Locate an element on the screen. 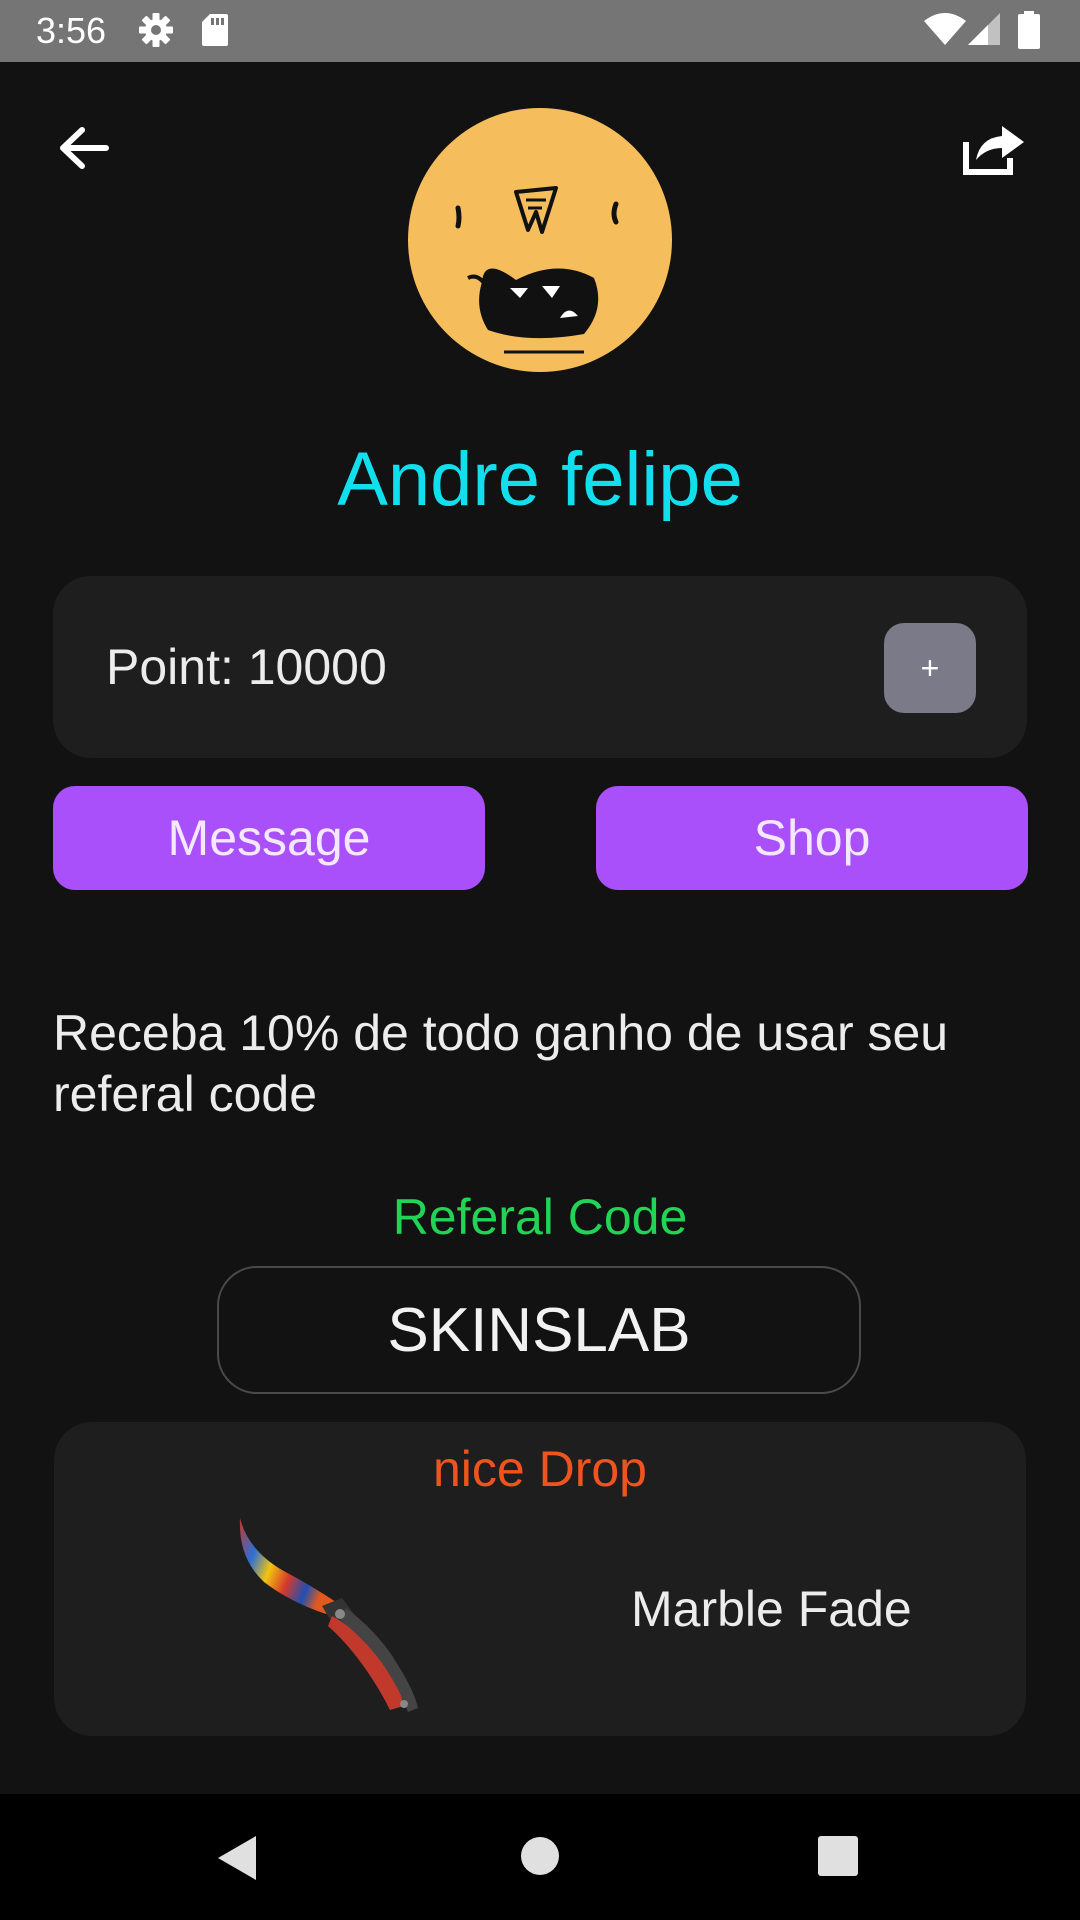  back-button is located at coordinates (86, 150).